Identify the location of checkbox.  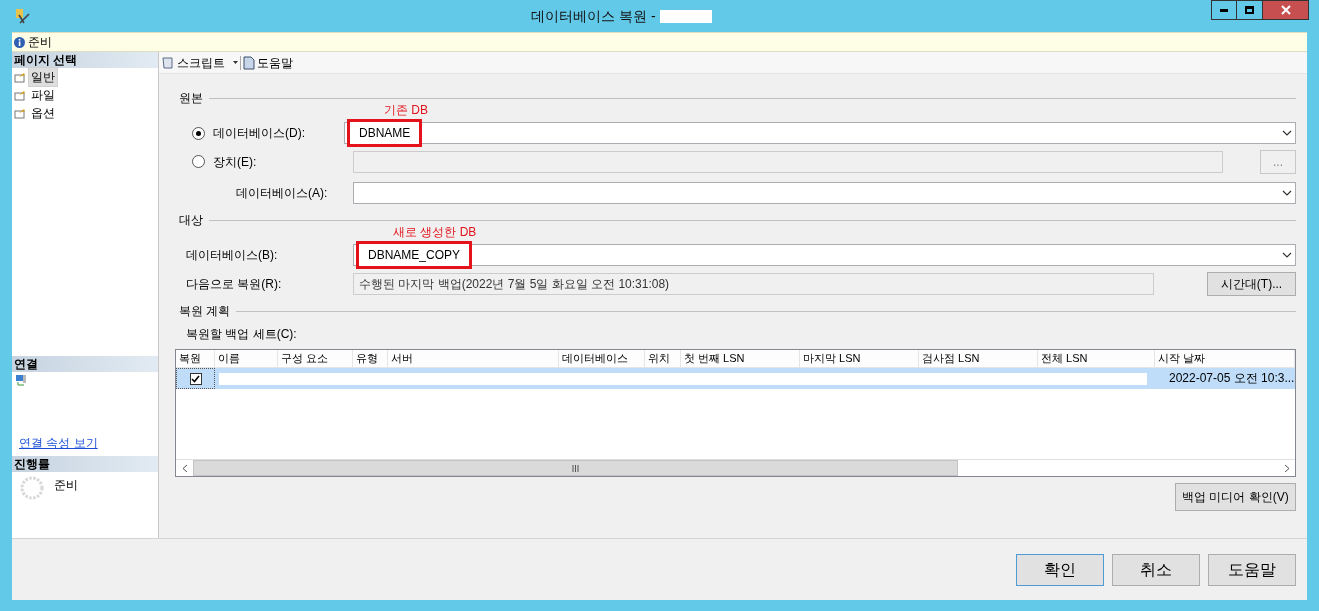
(195, 378).